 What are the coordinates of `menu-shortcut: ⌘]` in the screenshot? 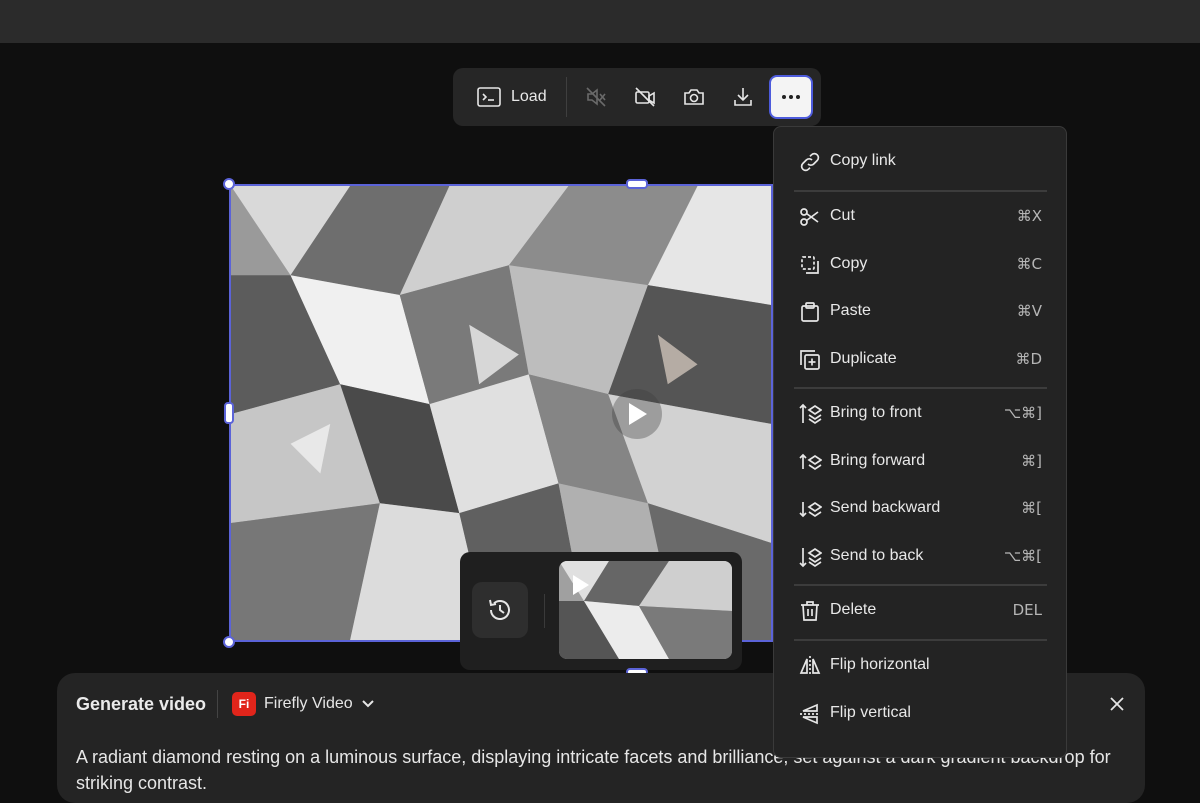 It's located at (1031, 461).